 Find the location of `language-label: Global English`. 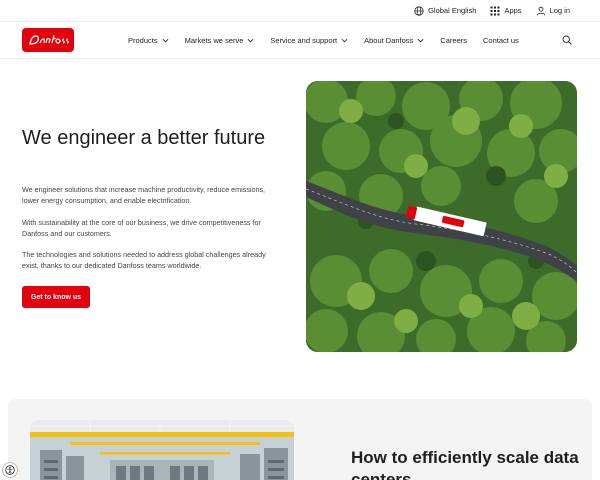

language-label: Global English is located at coordinates (452, 10).